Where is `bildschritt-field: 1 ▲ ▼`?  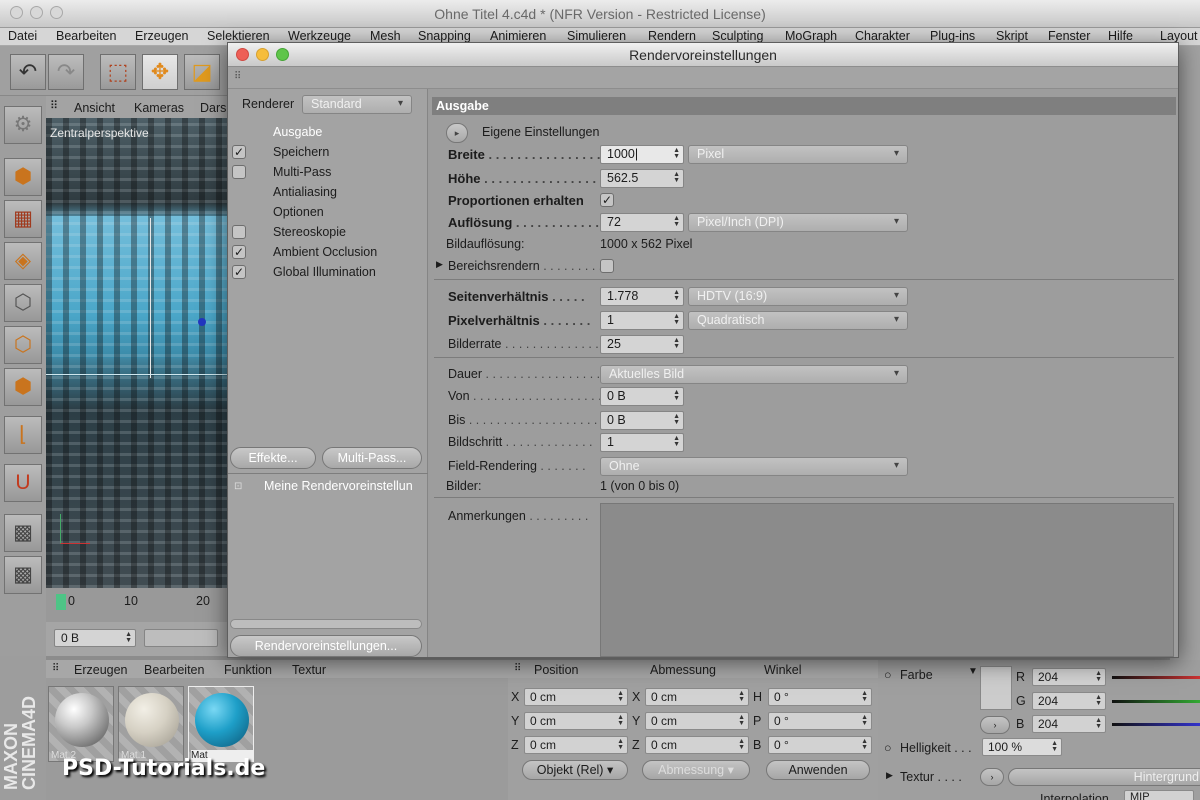 bildschritt-field: 1 ▲ ▼ is located at coordinates (642, 442).